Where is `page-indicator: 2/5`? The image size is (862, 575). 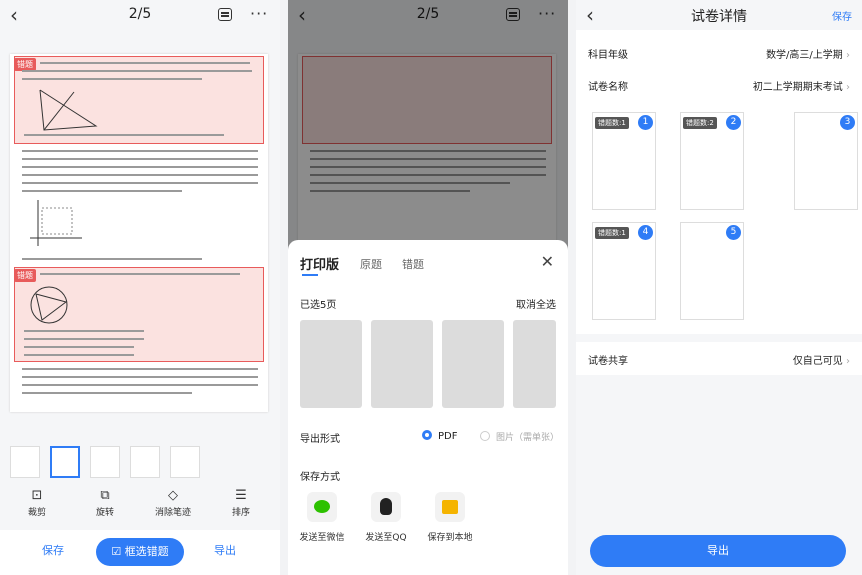
page-indicator: 2/5 is located at coordinates (140, 14).